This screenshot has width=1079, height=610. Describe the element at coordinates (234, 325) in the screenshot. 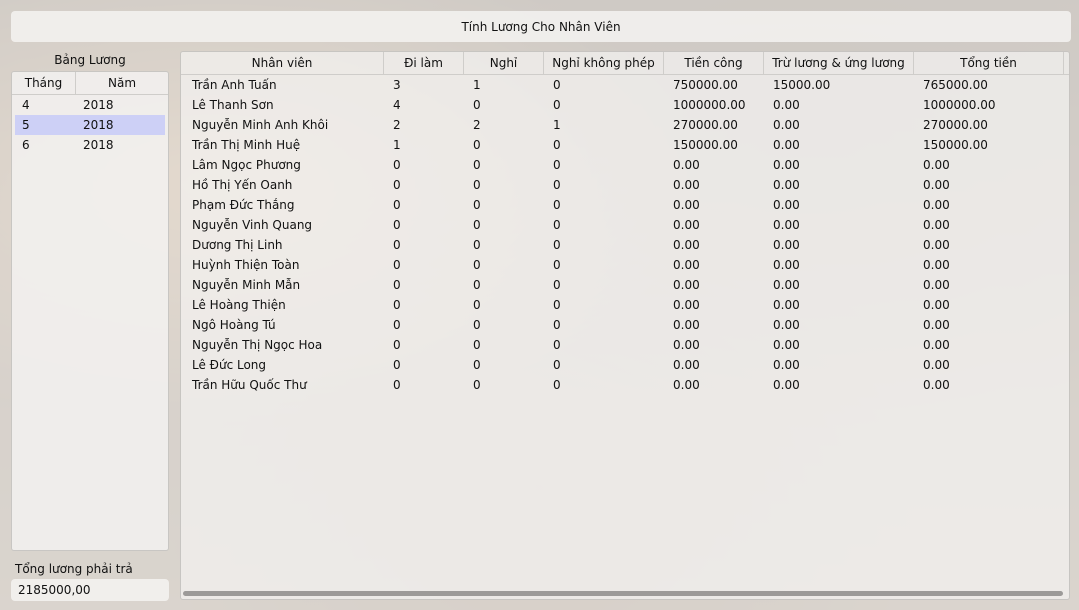

I see `cell-employee: Ngô Hoàng Tú` at that location.